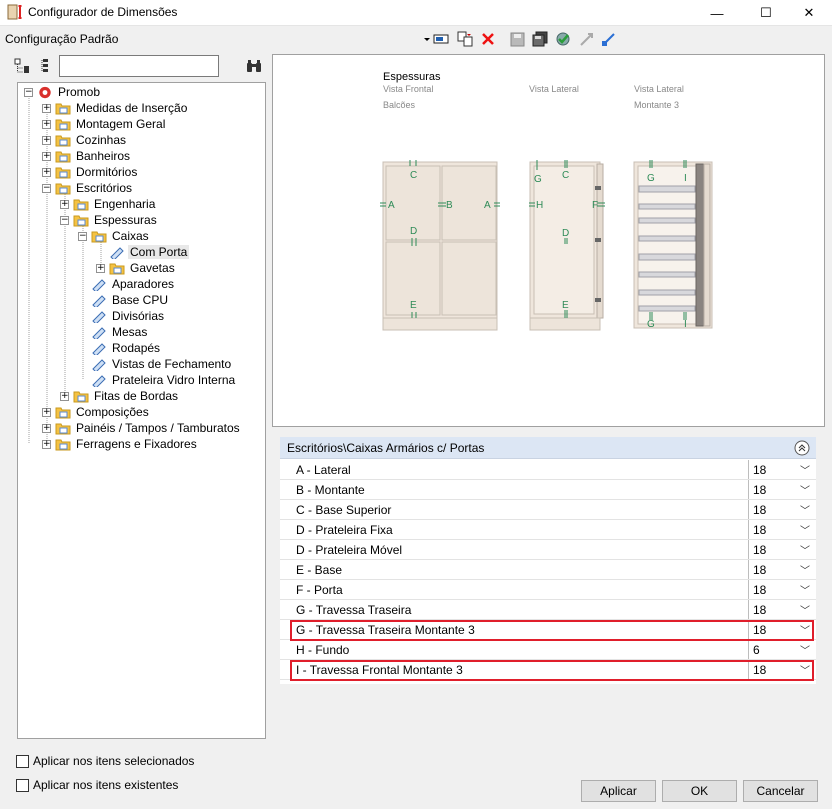 This screenshot has width=832, height=809. What do you see at coordinates (120, 396) in the screenshot?
I see `tree-item-fitas-de-bordas: + Fitas de Bordas` at bounding box center [120, 396].